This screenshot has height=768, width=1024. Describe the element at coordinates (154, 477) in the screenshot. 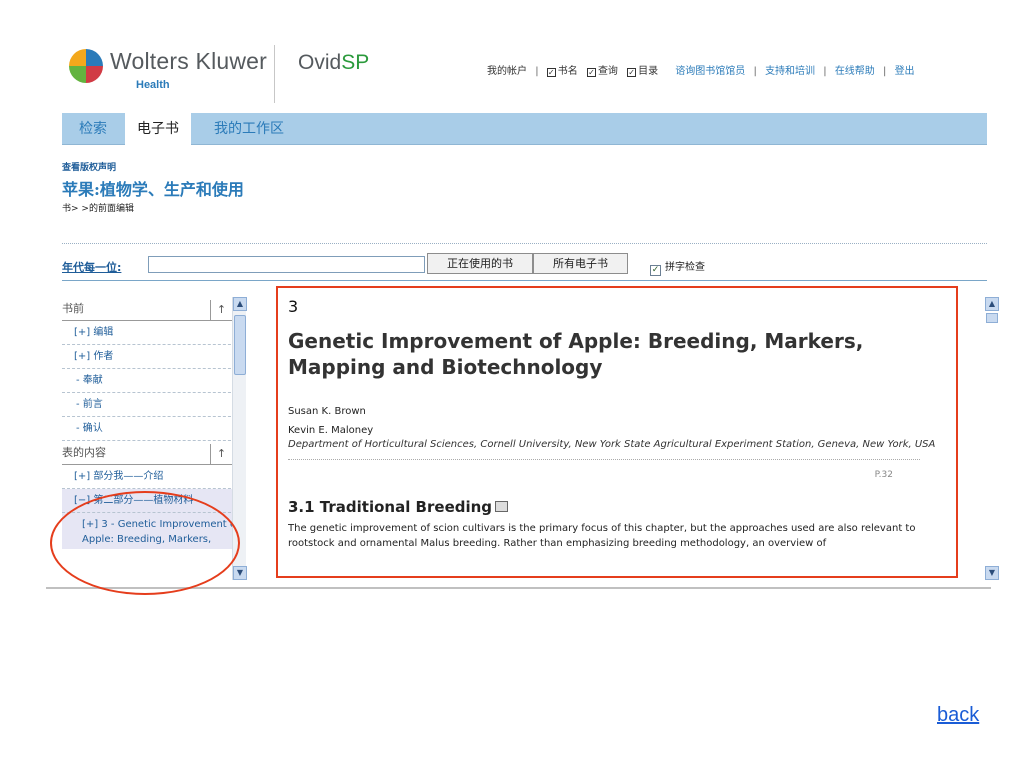

I see `toc-item-part-1: [+] 部分我——介绍` at that location.